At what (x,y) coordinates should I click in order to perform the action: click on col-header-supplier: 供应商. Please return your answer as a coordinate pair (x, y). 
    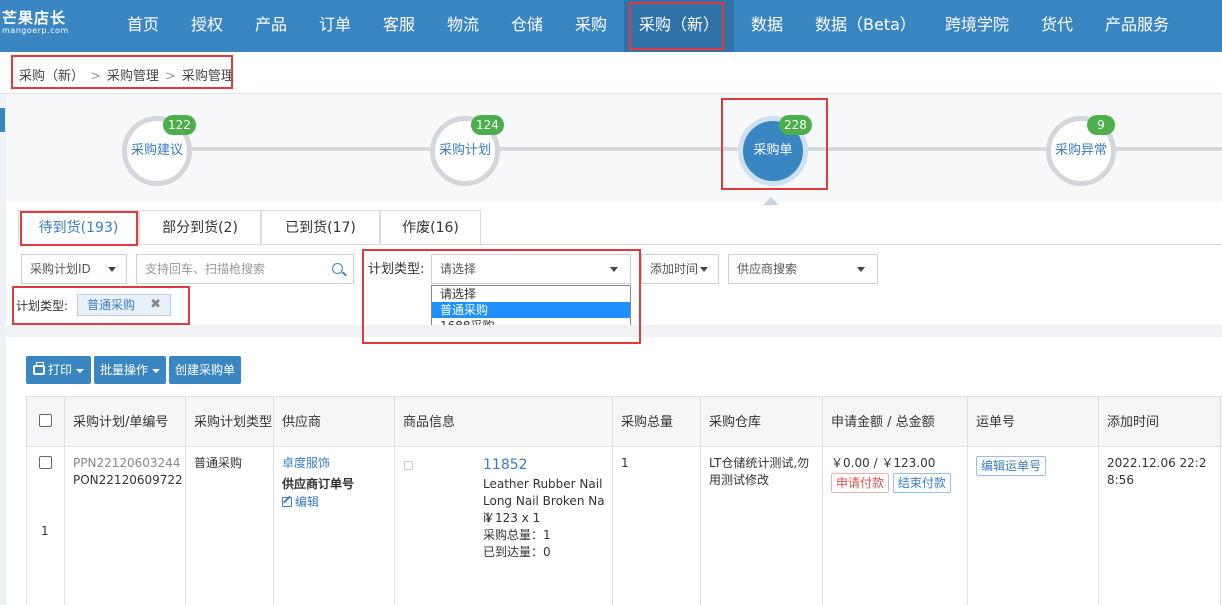
    Looking at the image, I should click on (302, 422).